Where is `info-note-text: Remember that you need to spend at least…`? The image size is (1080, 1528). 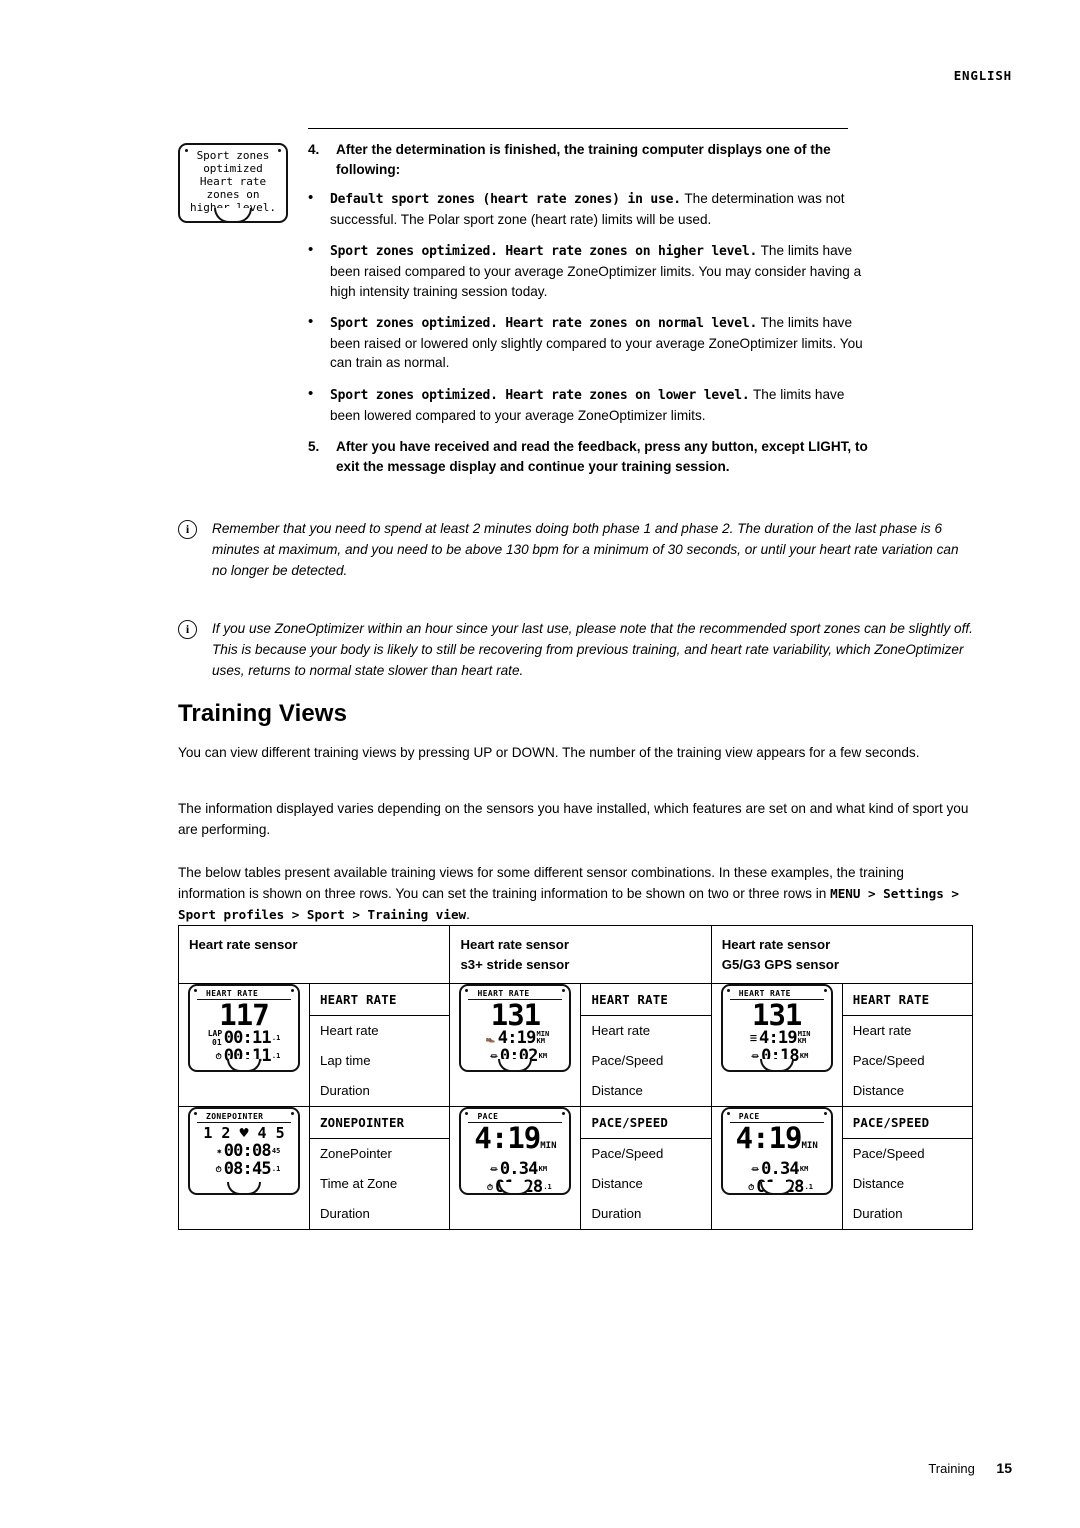 info-note-text: Remember that you need to spend at least… is located at coordinates (585, 549).